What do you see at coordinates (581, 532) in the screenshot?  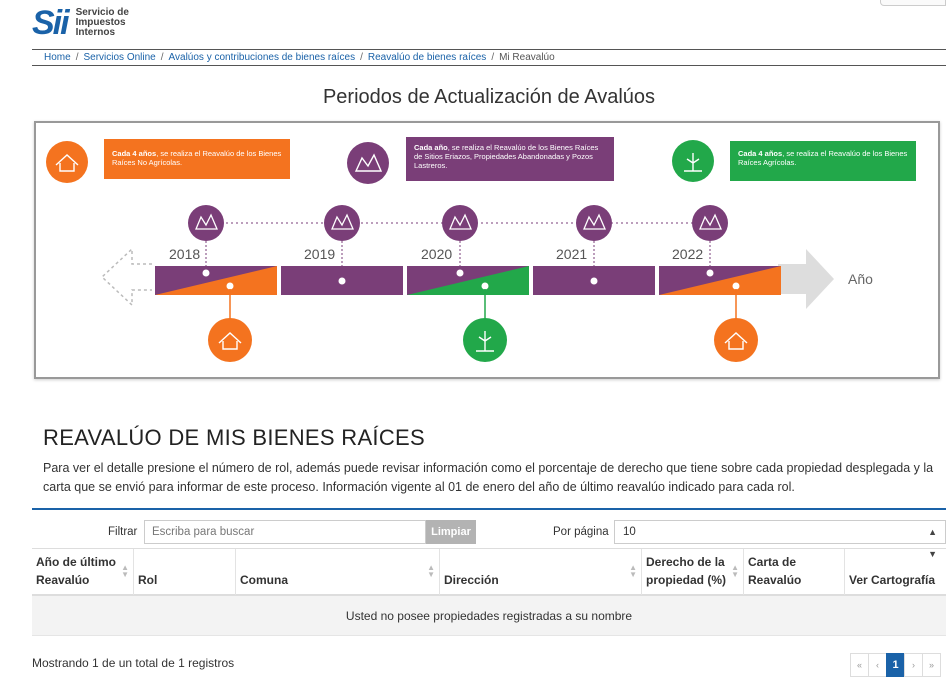 I see `per-page-label: Por página` at bounding box center [581, 532].